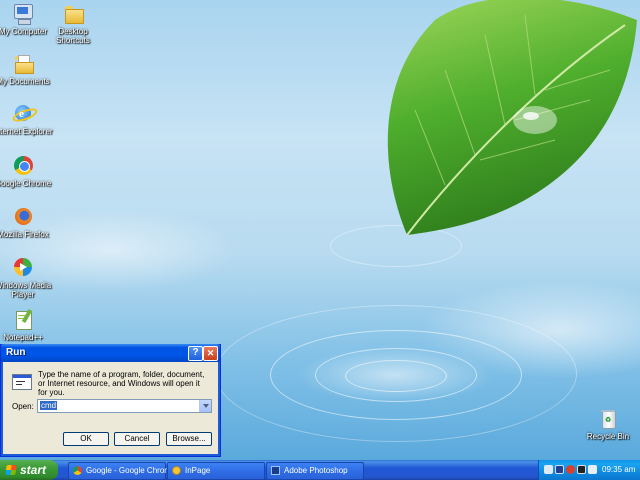  I want to click on desktop-icon-my-documents: My Documents, so click(26, 69).